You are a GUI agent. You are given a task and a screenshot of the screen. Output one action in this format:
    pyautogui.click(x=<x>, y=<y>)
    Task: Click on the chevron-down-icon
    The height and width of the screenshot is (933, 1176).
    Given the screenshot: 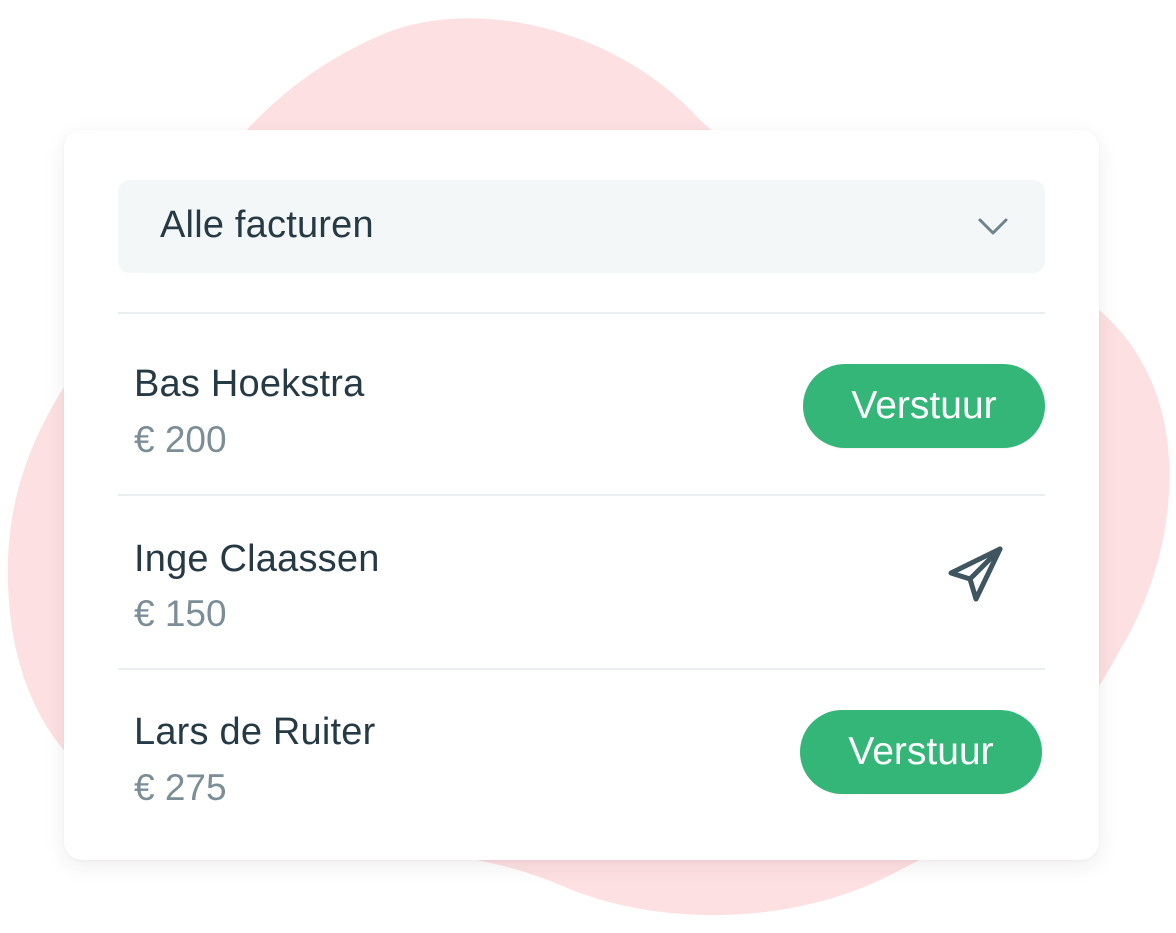 What is the action you would take?
    pyautogui.click(x=993, y=226)
    